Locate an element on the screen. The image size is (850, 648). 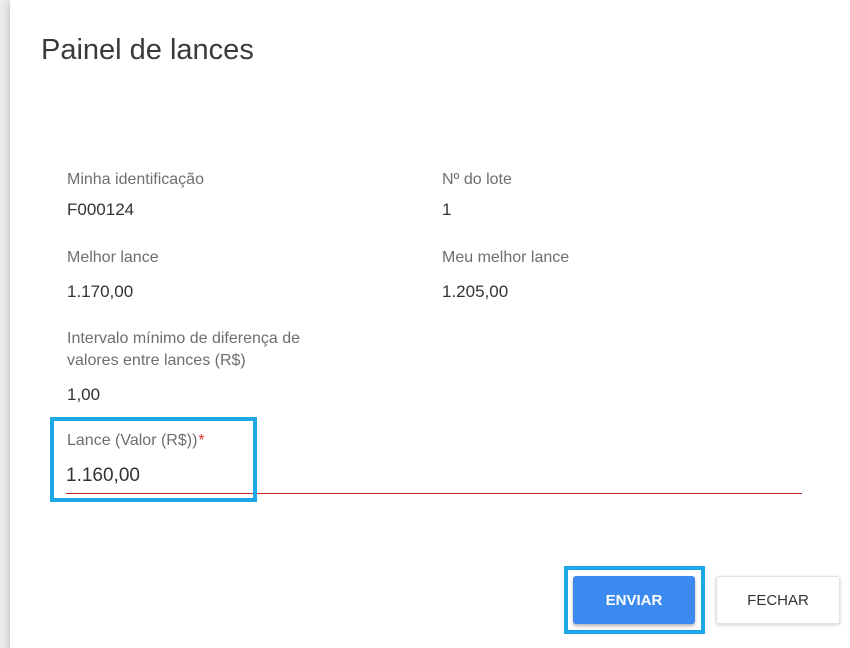
close-button: FECHAR is located at coordinates (778, 600).